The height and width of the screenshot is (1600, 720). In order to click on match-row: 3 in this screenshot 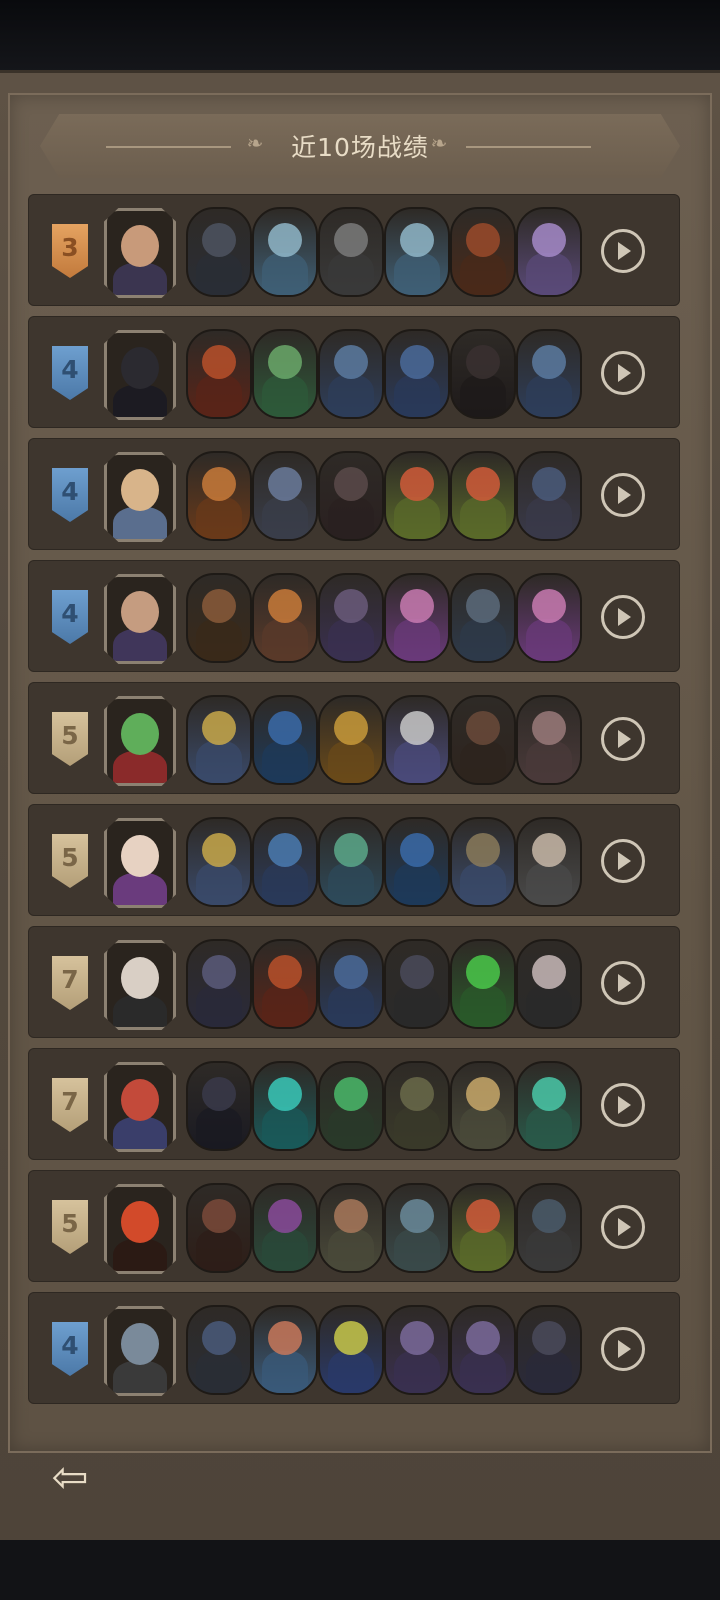, I will do `click(354, 250)`.